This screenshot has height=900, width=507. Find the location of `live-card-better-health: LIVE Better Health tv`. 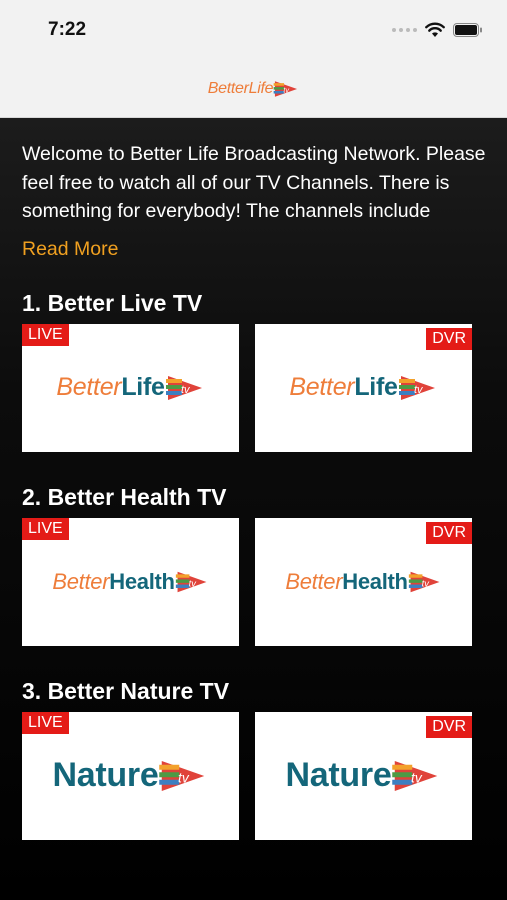

live-card-better-health: LIVE Better Health tv is located at coordinates (130, 581).